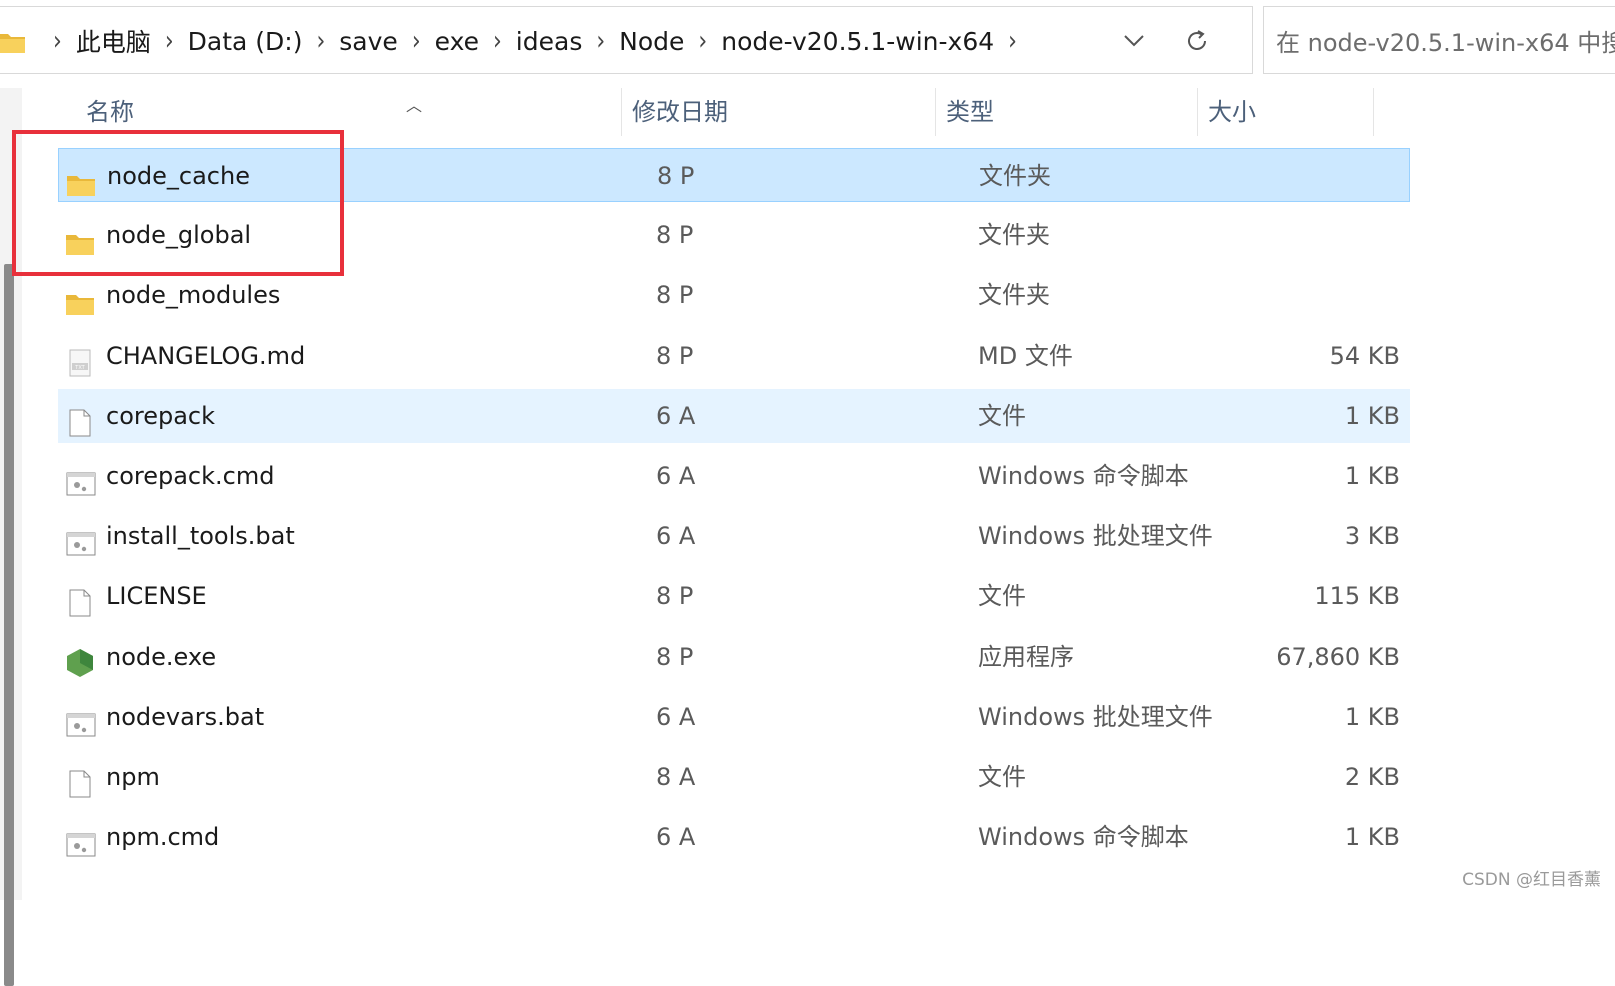 The height and width of the screenshot is (986, 1615). I want to click on file-name: npm, so click(133, 777).